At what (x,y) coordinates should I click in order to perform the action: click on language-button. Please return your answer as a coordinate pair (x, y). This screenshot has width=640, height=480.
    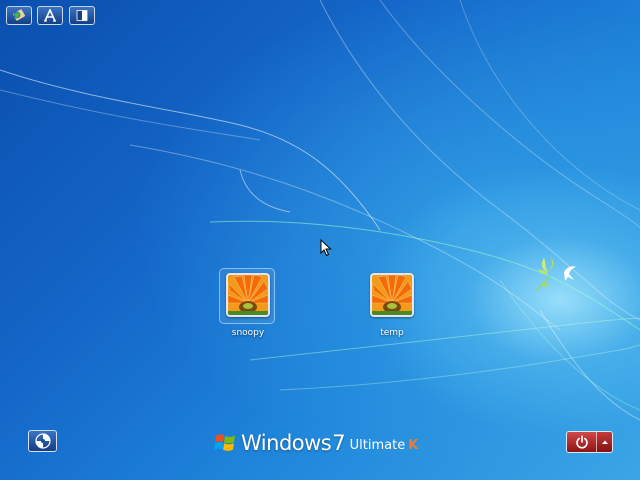
    Looking at the image, I should click on (19, 15).